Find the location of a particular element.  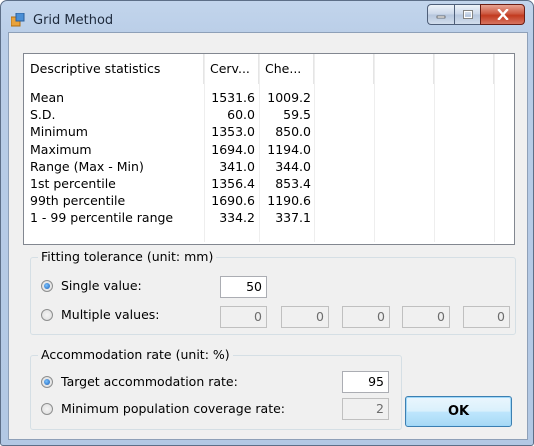

accommodation-rate-label: Accommodation rate (unit: %) is located at coordinates (135, 354).